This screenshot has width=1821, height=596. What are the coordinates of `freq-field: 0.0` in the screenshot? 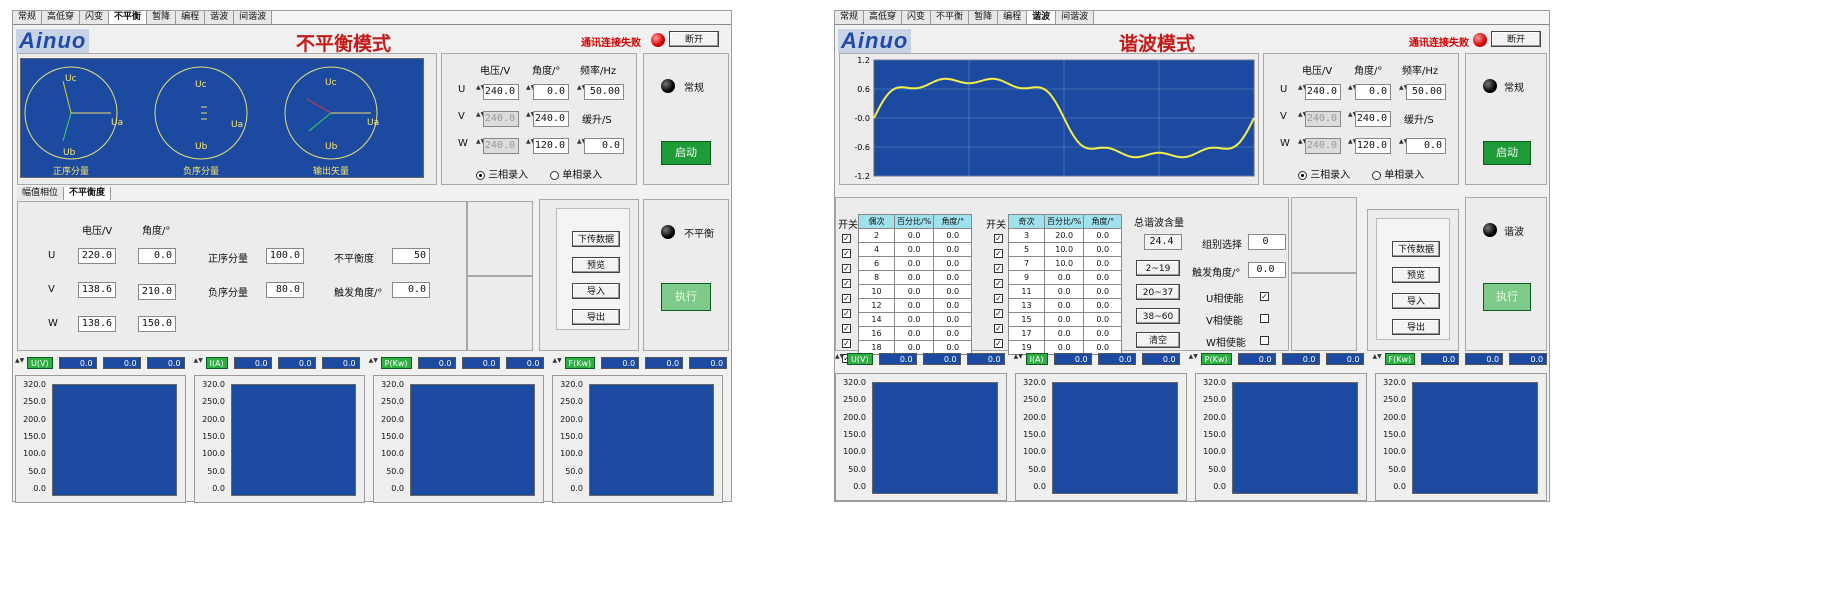 It's located at (1426, 146).